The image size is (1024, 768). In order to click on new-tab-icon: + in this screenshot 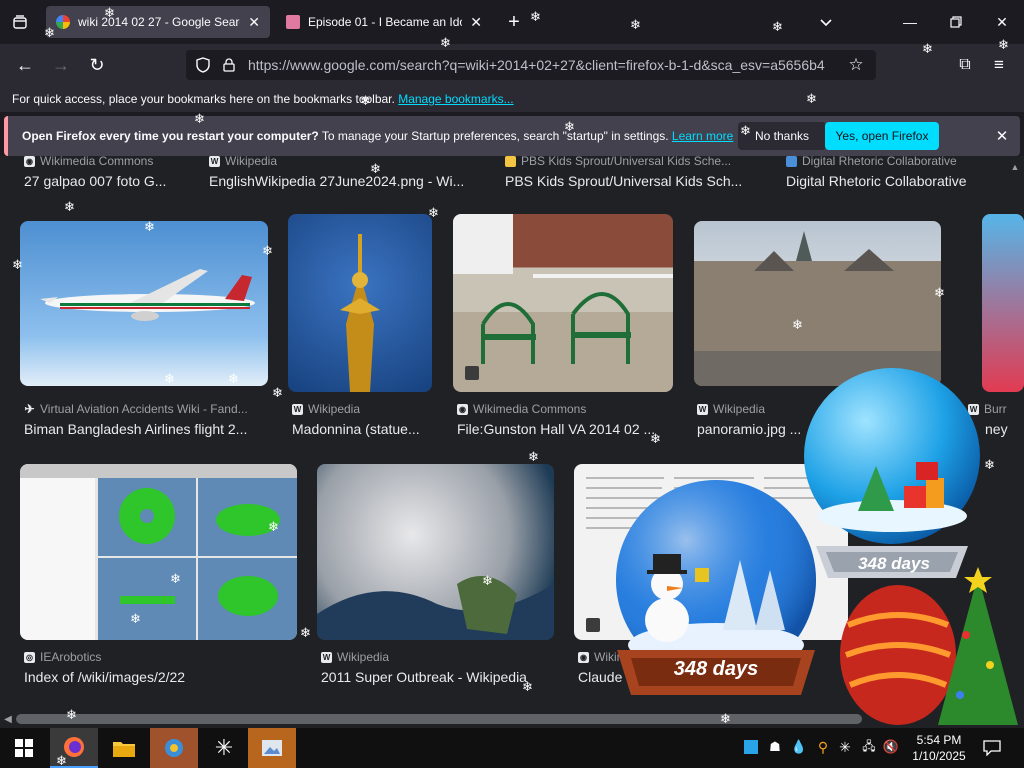, I will do `click(514, 22)`.